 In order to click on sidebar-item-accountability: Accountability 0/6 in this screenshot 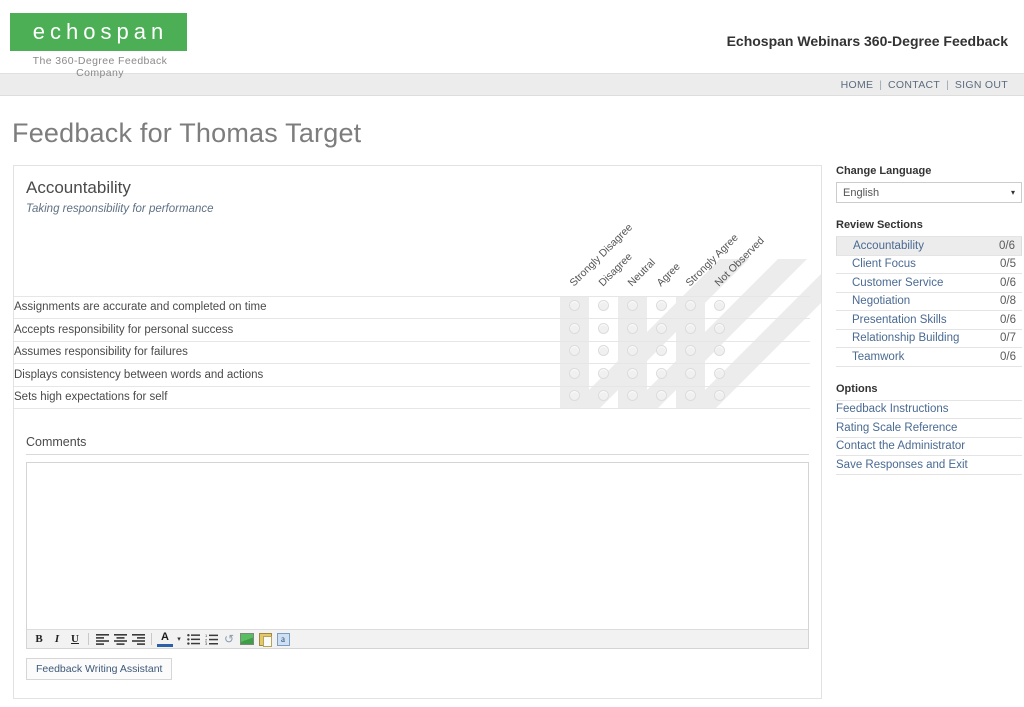, I will do `click(929, 246)`.